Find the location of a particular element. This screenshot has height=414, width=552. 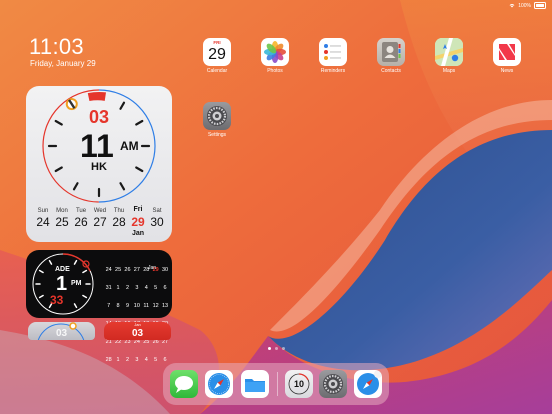

grid-day: 2 is located at coordinates (127, 360).